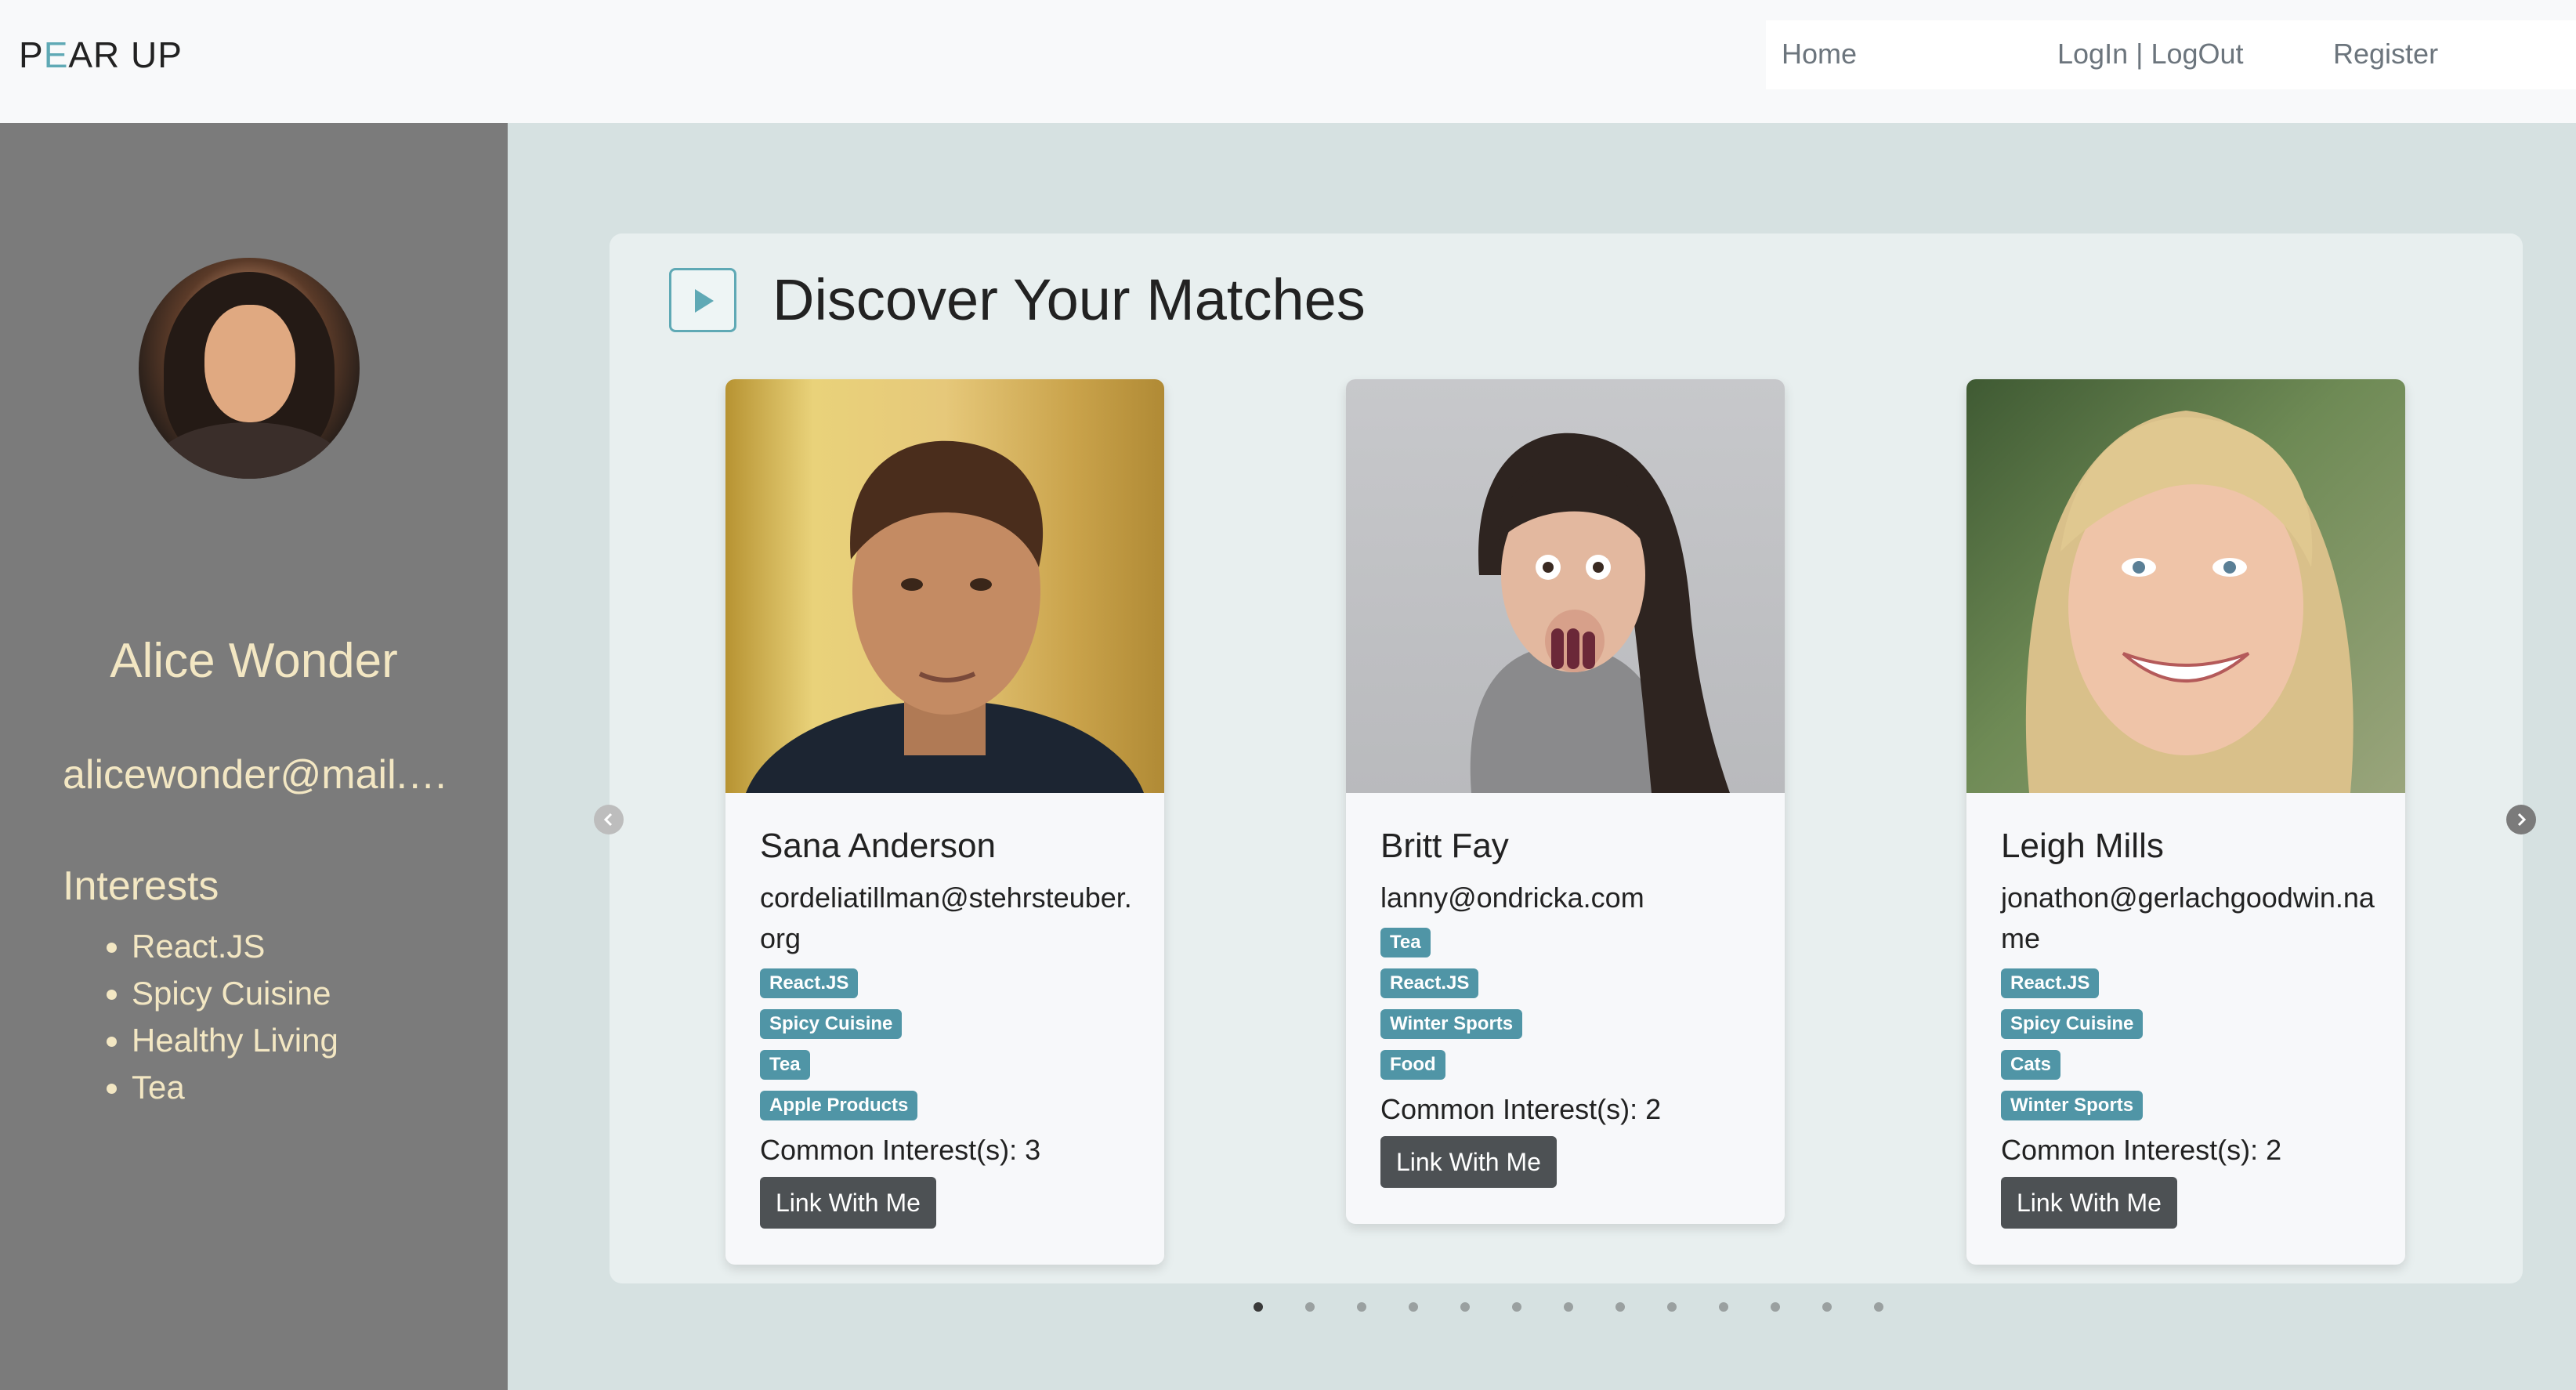 The image size is (2576, 1390). I want to click on avatar, so click(250, 369).